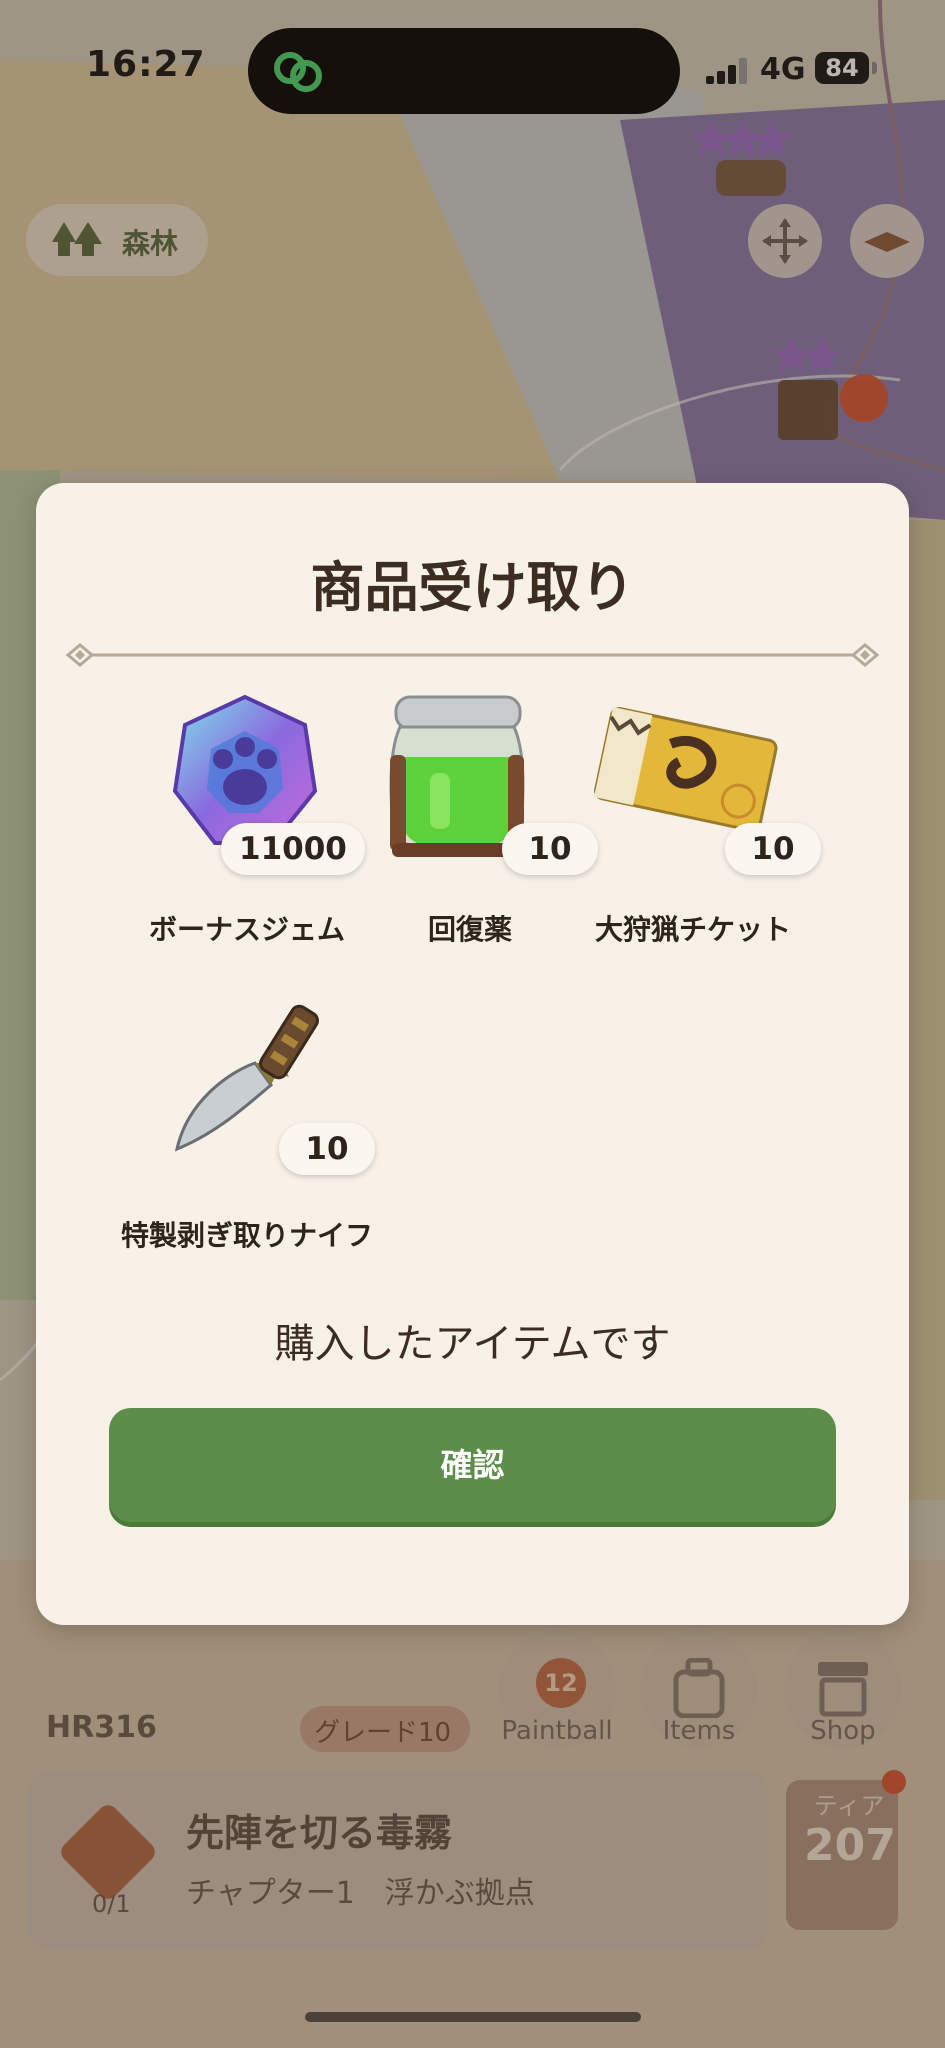 The image size is (945, 2048). What do you see at coordinates (293, 849) in the screenshot?
I see `quantity-badge: 11000` at bounding box center [293, 849].